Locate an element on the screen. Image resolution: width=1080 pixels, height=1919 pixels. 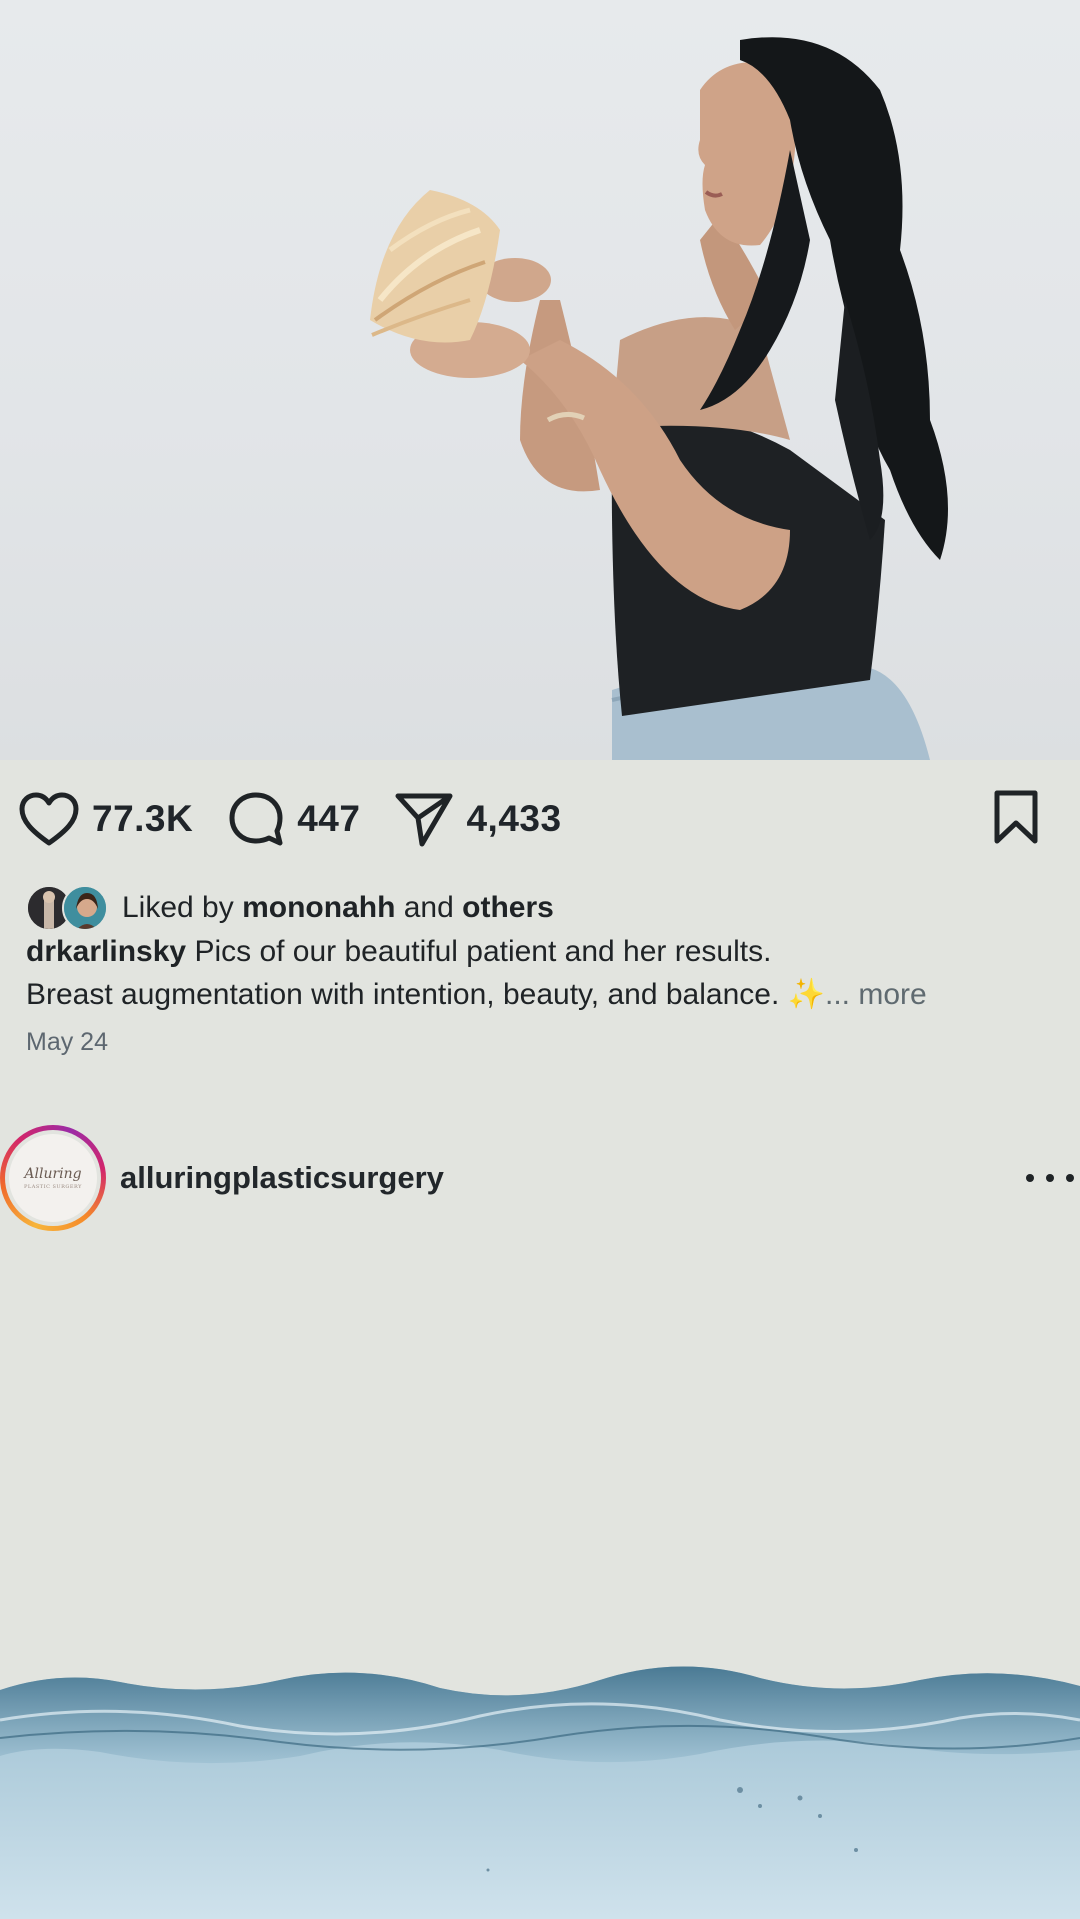
share-action: 4,433 is located at coordinates (477, 819).